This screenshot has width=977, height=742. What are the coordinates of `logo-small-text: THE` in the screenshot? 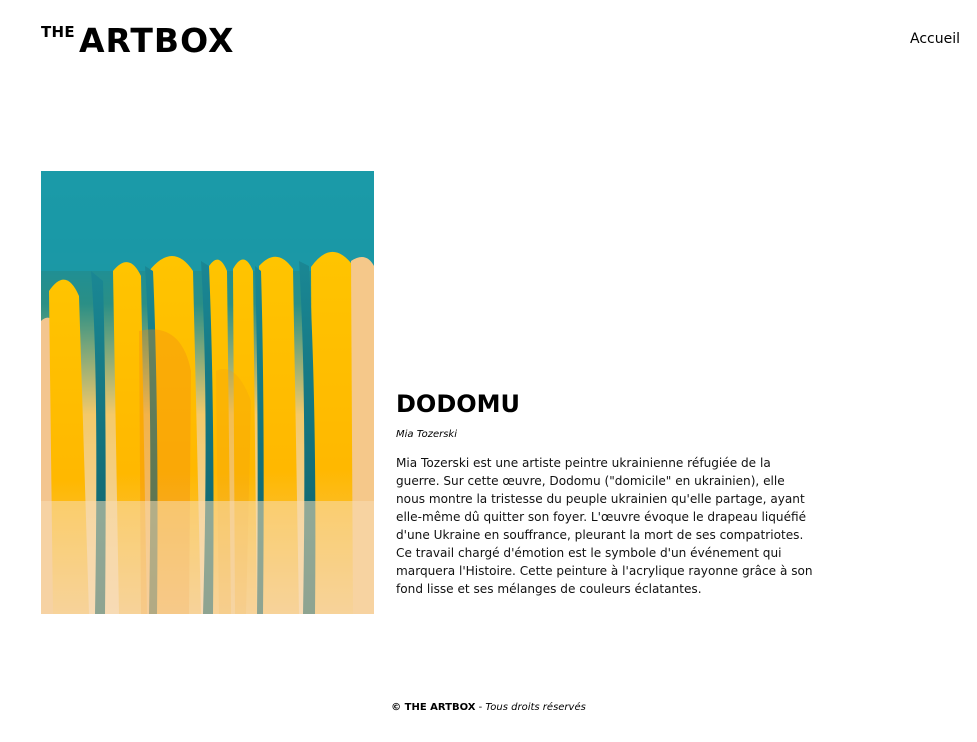 It's located at (58, 32).